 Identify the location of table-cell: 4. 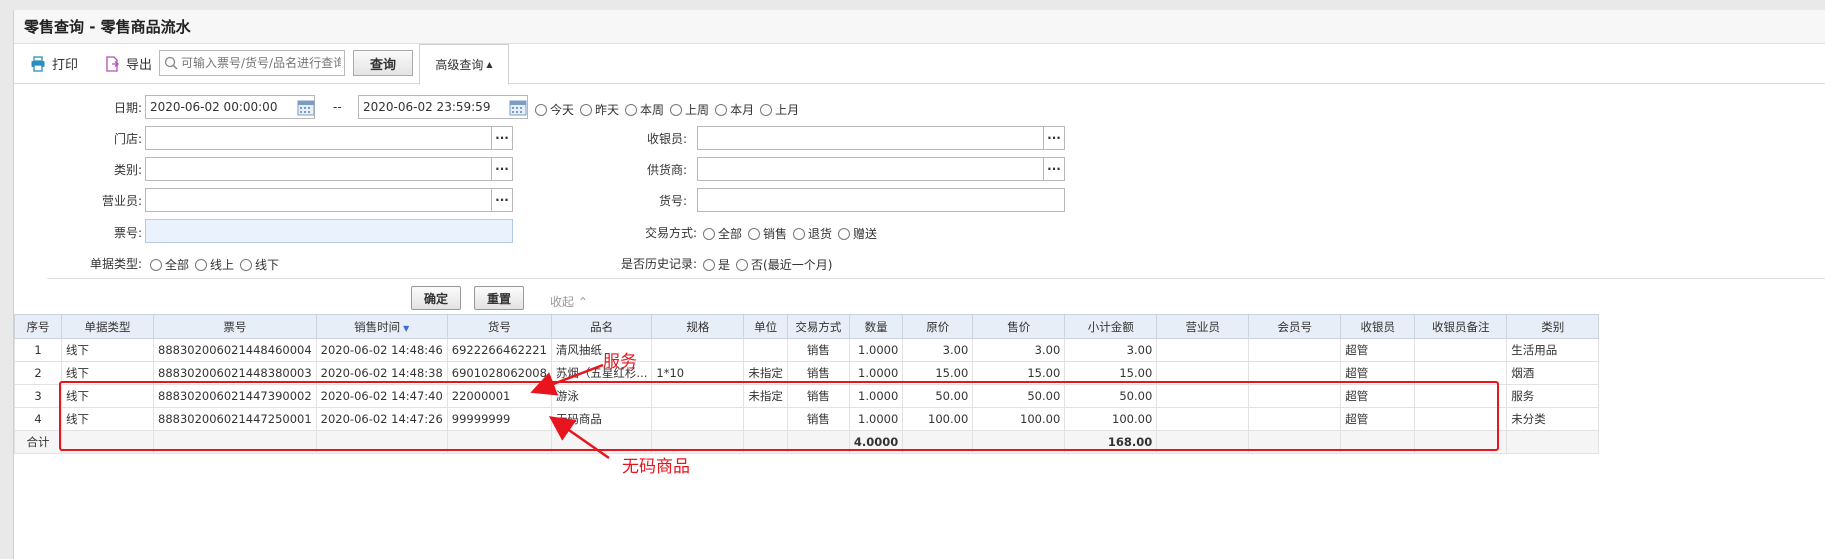
(38, 419).